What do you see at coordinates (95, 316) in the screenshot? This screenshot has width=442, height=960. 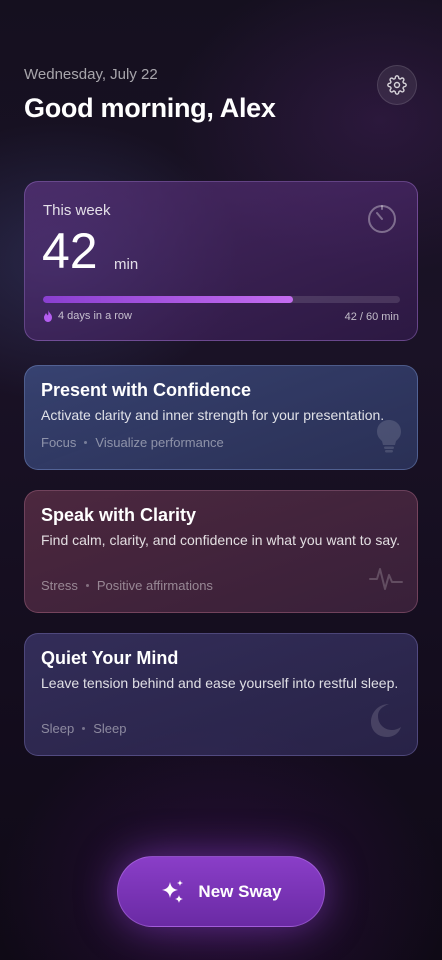 I see `streak-text: 4 days in a row` at bounding box center [95, 316].